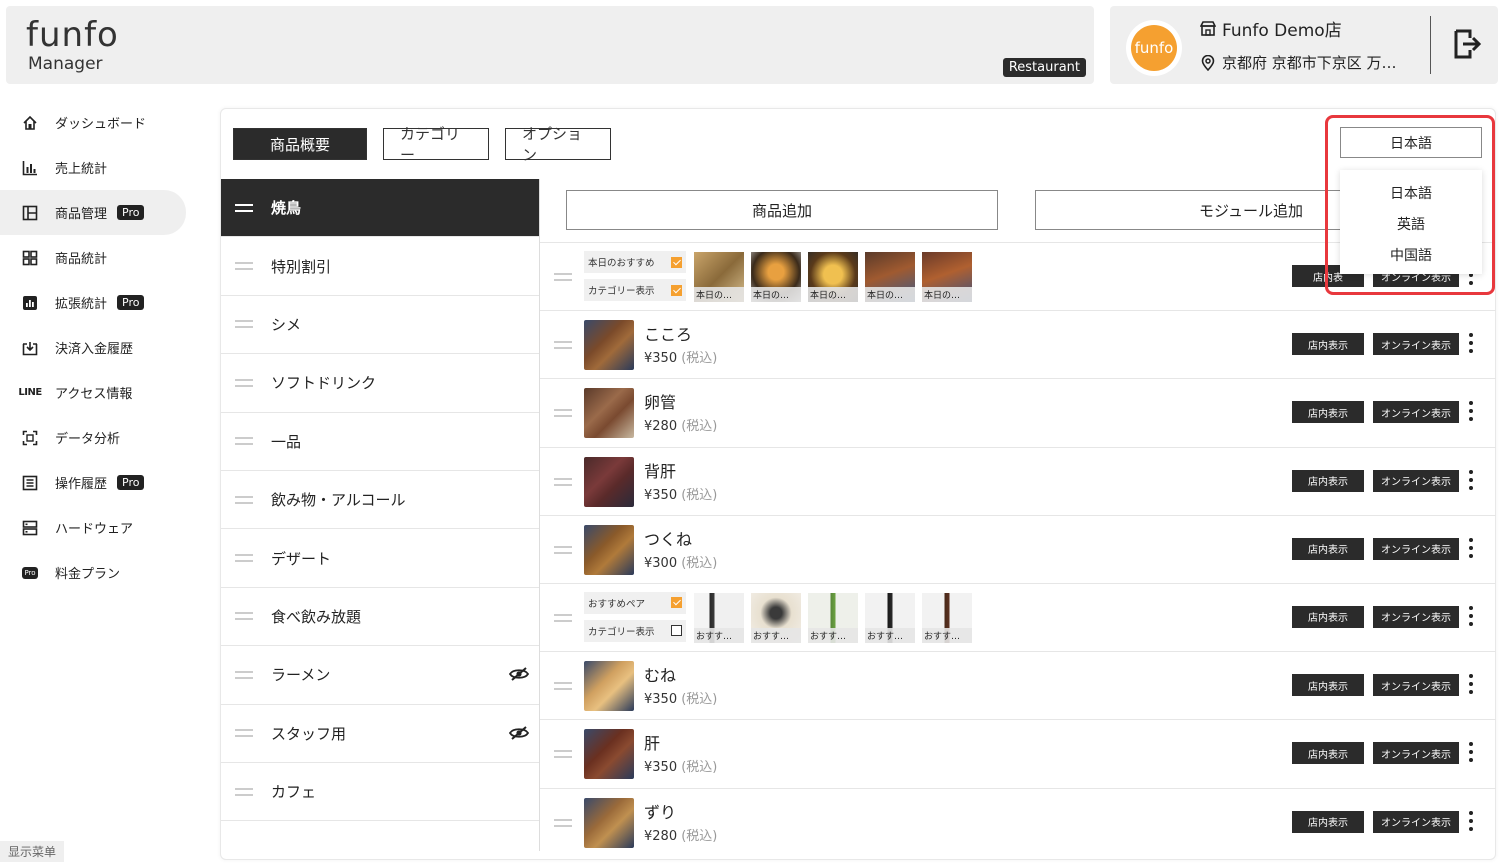 The height and width of the screenshot is (864, 1500). What do you see at coordinates (380, 500) in the screenshot?
I see `category-item: 飲み物・アルコール` at bounding box center [380, 500].